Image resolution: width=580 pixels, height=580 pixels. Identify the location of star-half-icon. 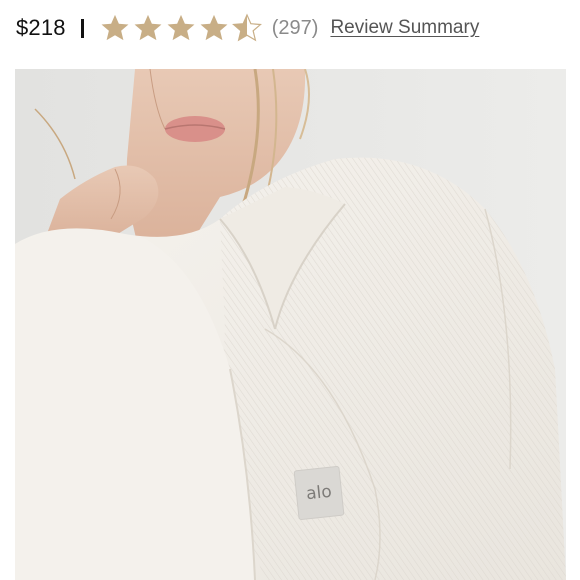
(246, 27).